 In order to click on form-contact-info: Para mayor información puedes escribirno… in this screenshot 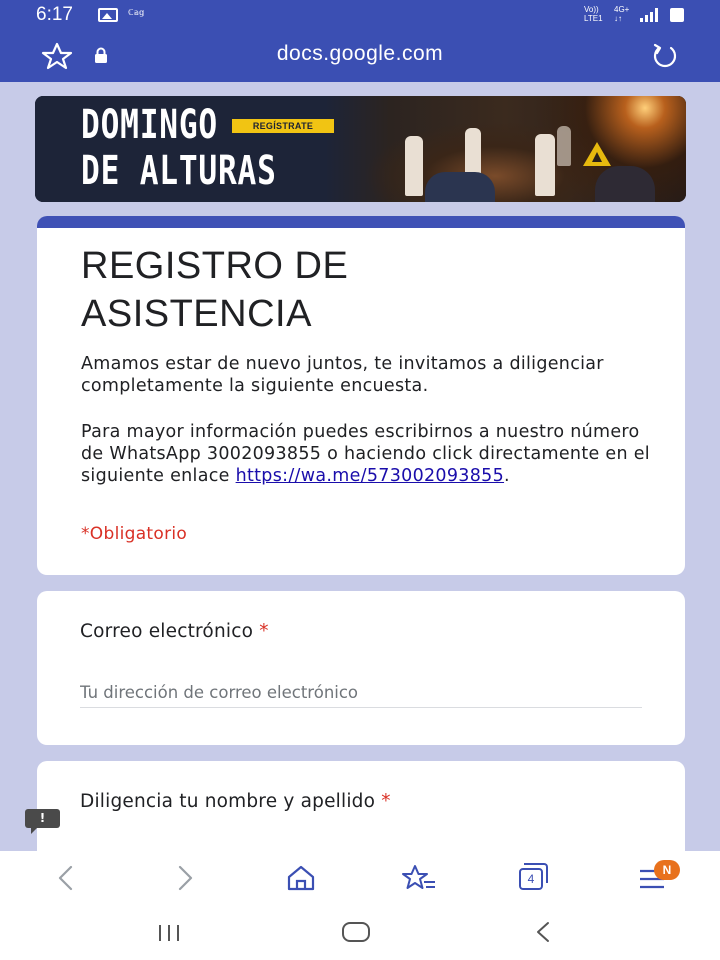, I will do `click(365, 454)`.